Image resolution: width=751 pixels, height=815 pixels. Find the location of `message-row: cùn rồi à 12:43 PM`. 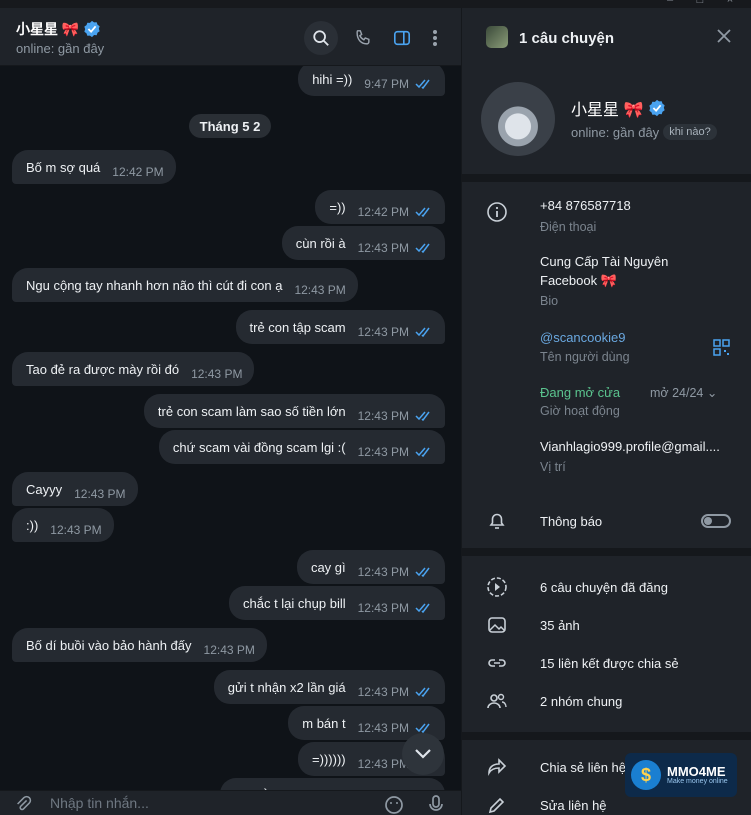

message-row: cùn rồi à 12:43 PM is located at coordinates (230, 243).